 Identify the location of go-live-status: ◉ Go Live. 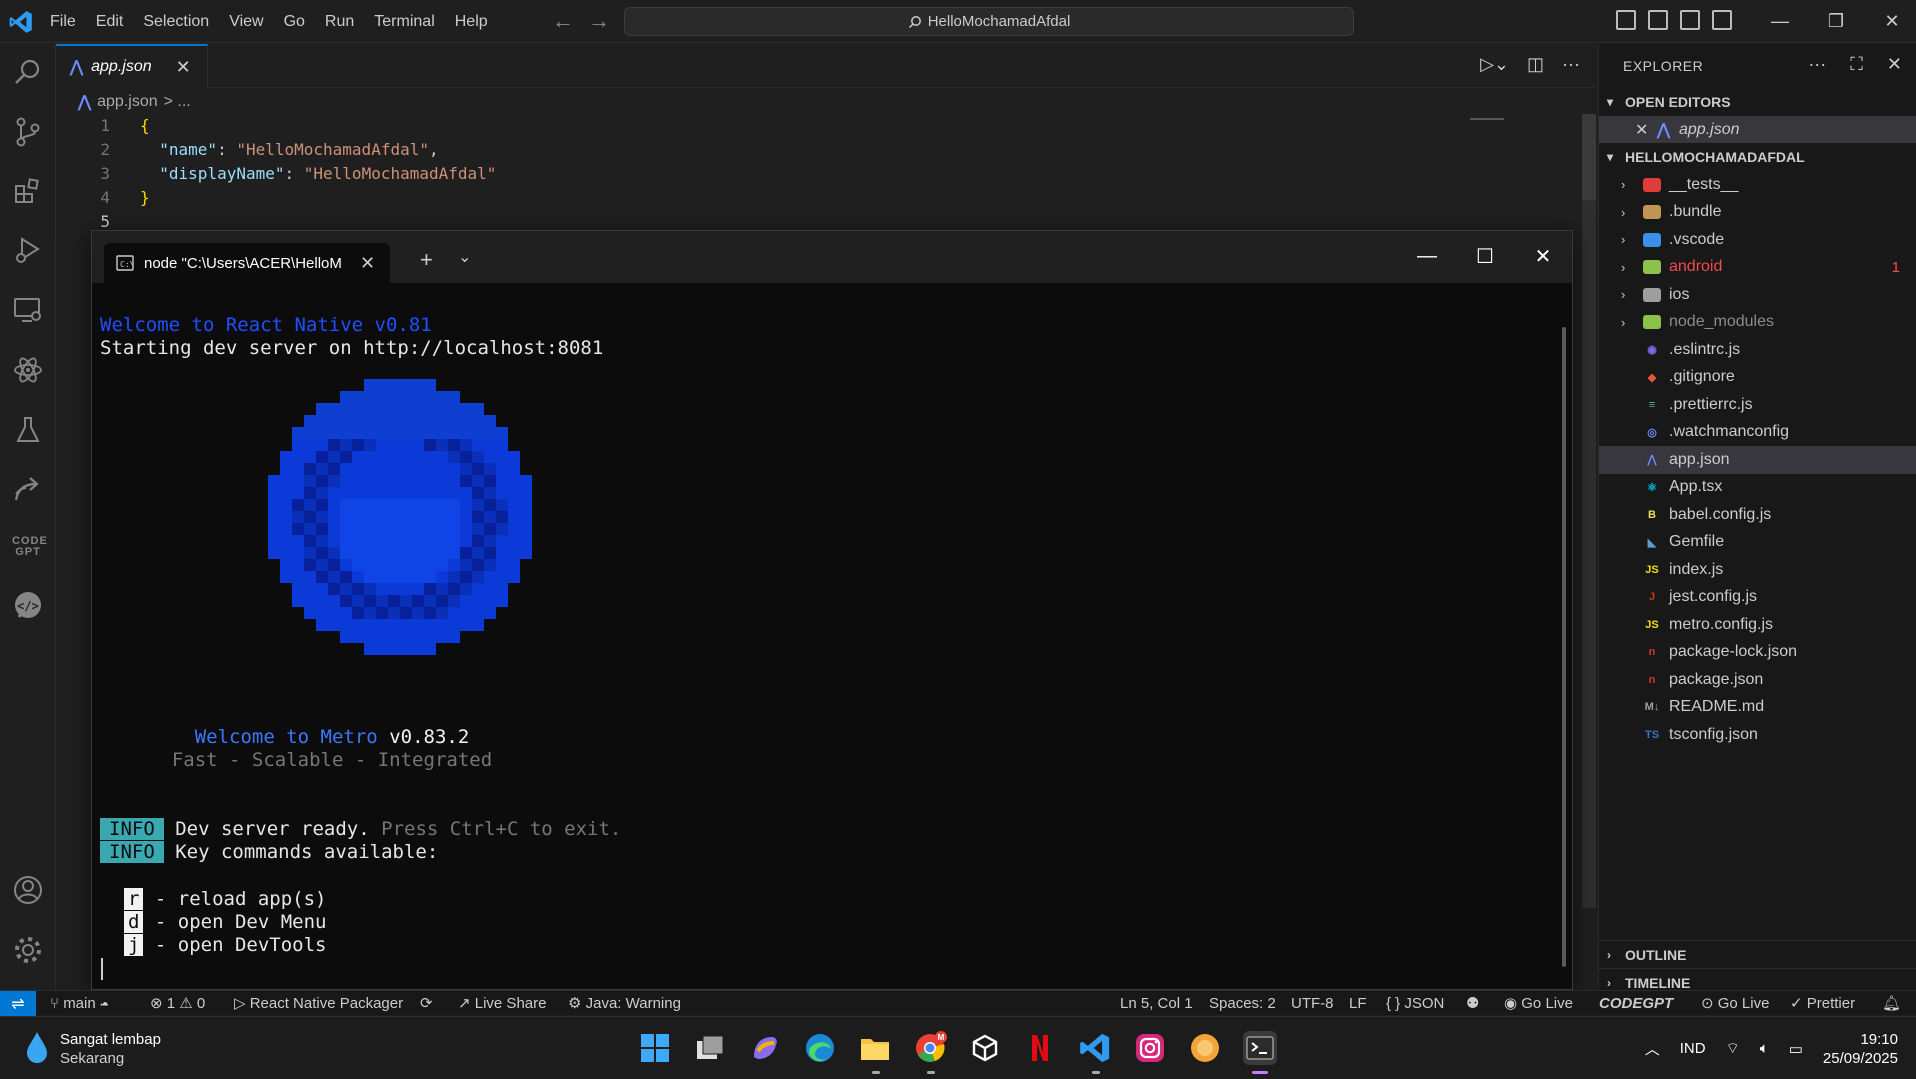
(1538, 1003).